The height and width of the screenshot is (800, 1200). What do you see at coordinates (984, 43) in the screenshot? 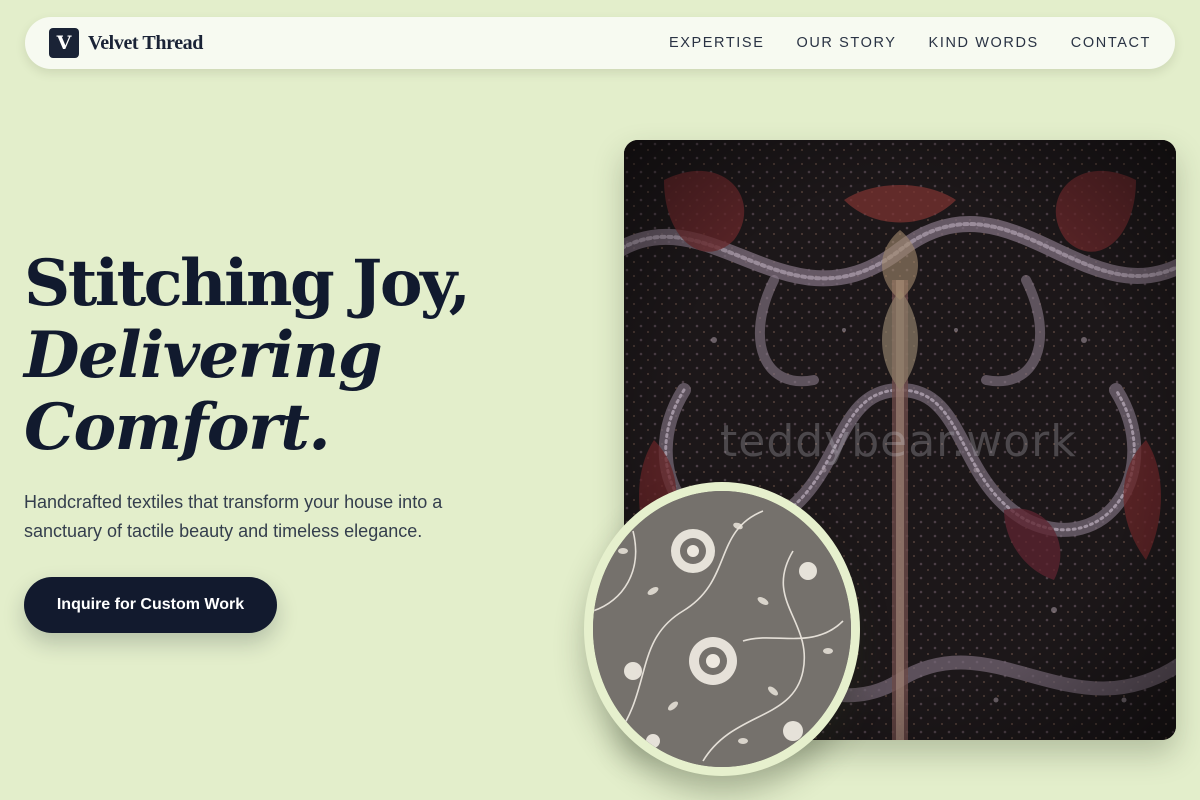
I see `nav-link-kind-words: KIND WORDS` at bounding box center [984, 43].